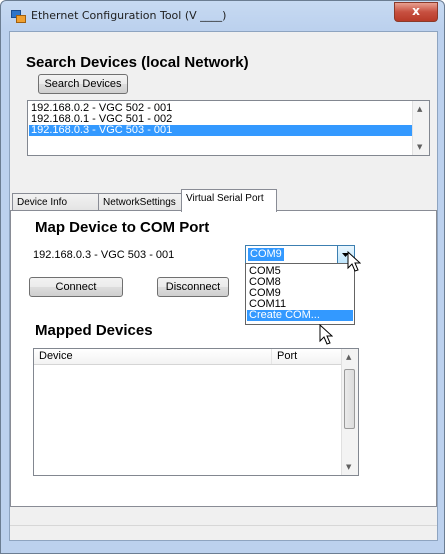 The height and width of the screenshot is (554, 445). I want to click on window-title: Ethernet Configuration Tool (V ____), so click(129, 15).